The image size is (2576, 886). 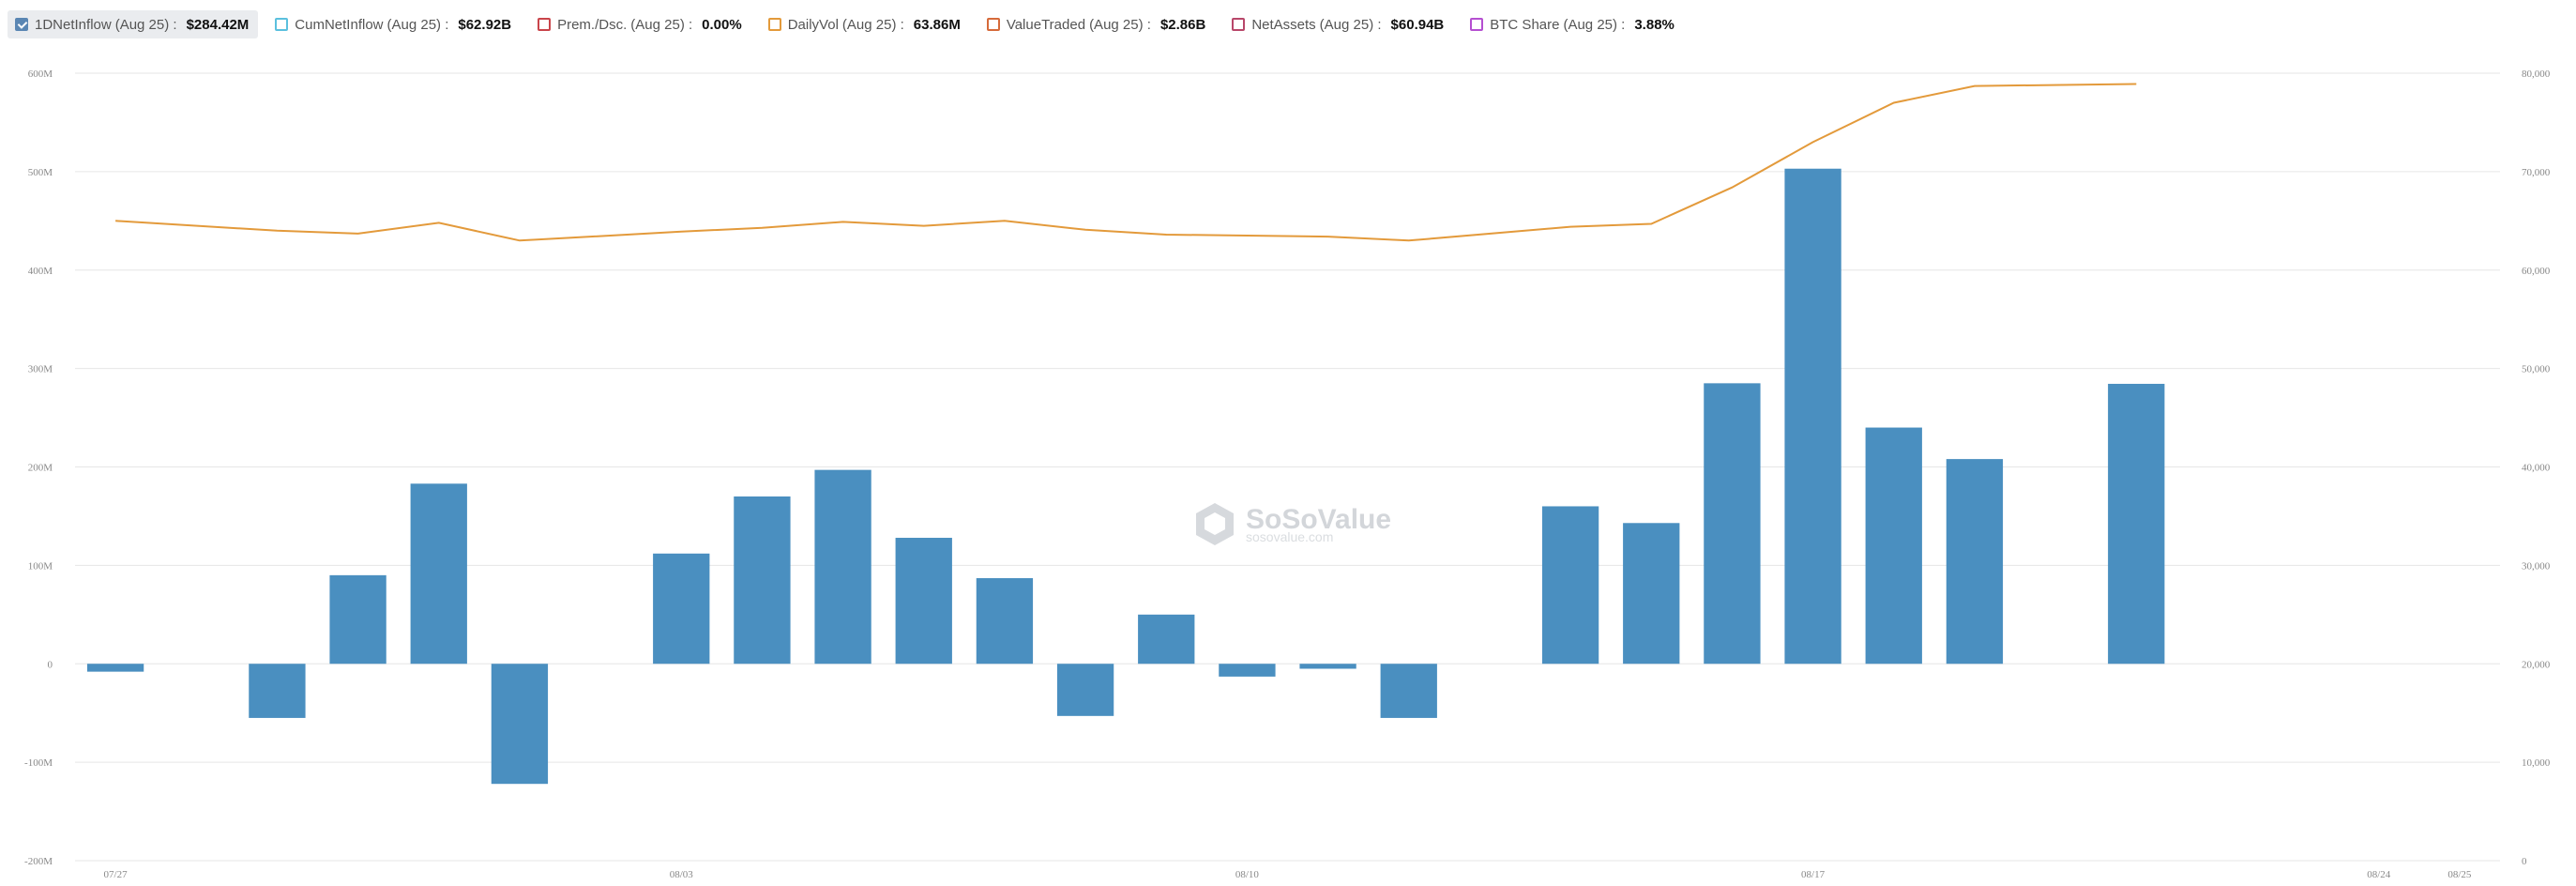 What do you see at coordinates (2536, 566) in the screenshot?
I see `y-right-tick-label: 30,000` at bounding box center [2536, 566].